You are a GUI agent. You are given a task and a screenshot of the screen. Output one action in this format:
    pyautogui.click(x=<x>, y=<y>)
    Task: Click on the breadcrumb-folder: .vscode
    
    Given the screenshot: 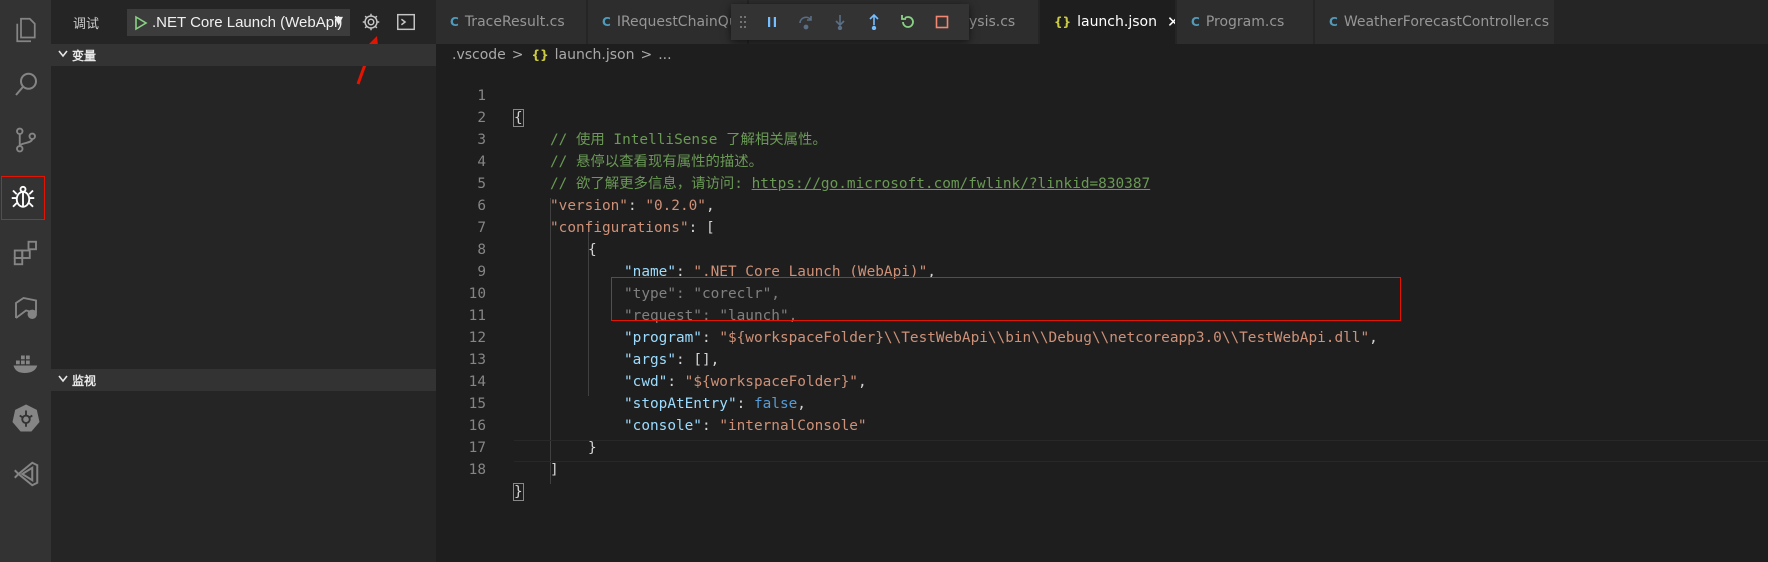 What is the action you would take?
    pyautogui.click(x=479, y=55)
    